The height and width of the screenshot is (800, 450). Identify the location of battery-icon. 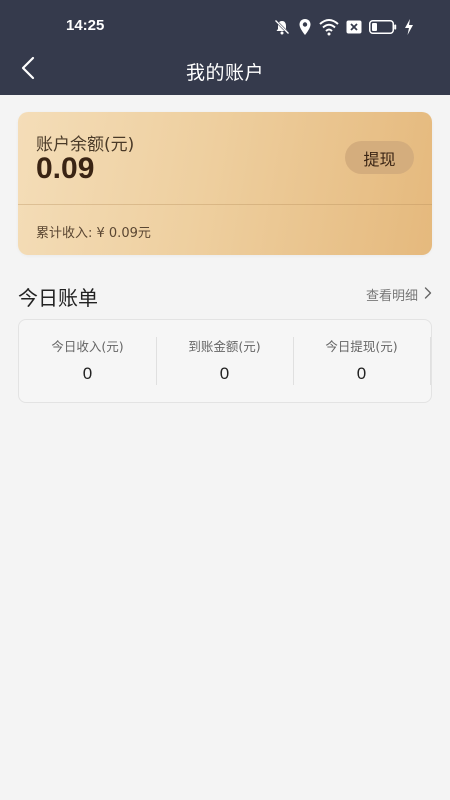
(383, 27).